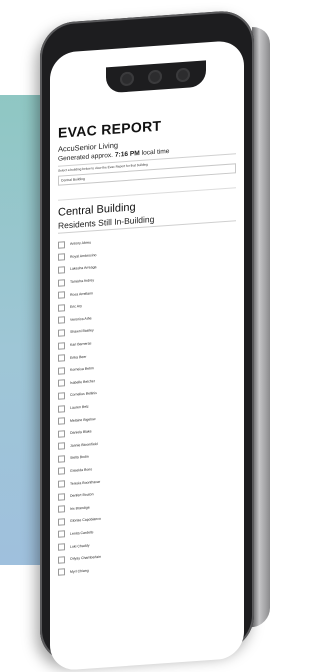  Describe the element at coordinates (85, 520) in the screenshot. I see `resident-name: Gloriae Capobianco` at that location.